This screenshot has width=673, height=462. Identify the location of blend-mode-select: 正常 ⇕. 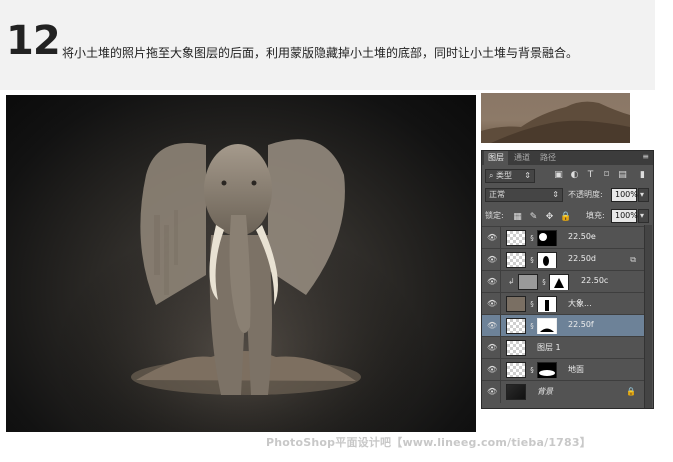
(524, 195).